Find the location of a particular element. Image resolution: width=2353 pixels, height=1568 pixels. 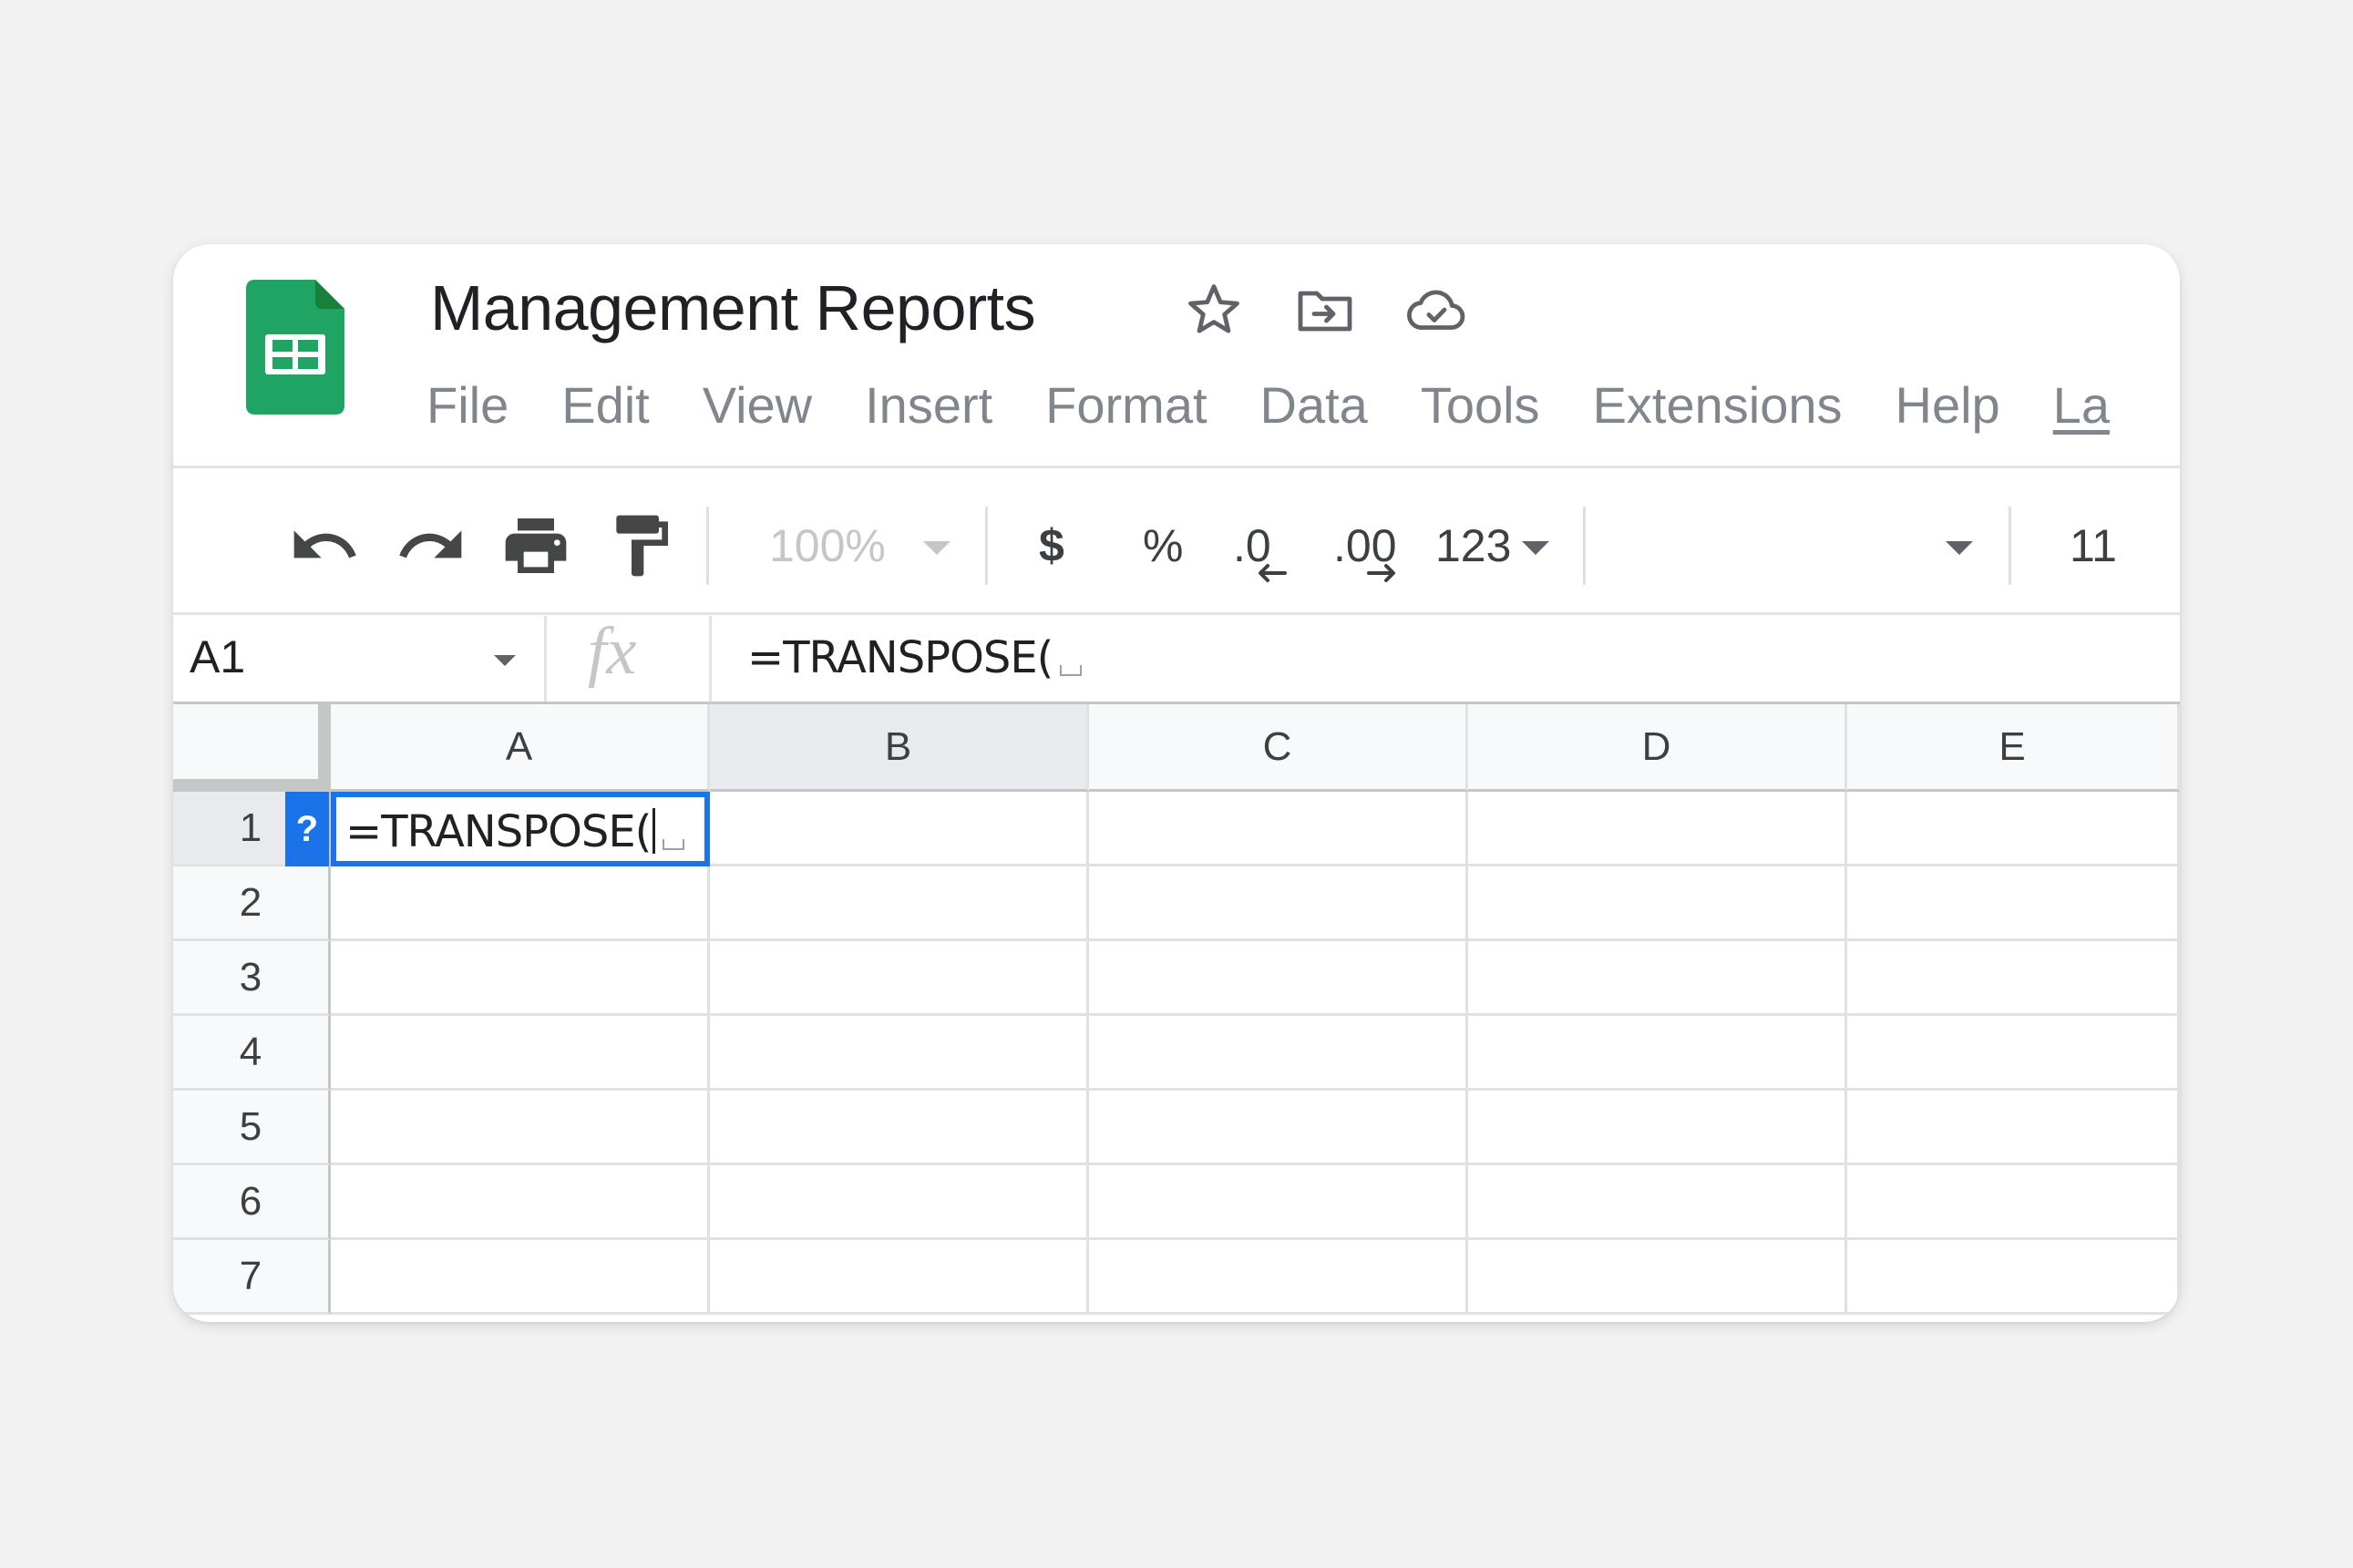

paint-format-icon is located at coordinates (640, 545).